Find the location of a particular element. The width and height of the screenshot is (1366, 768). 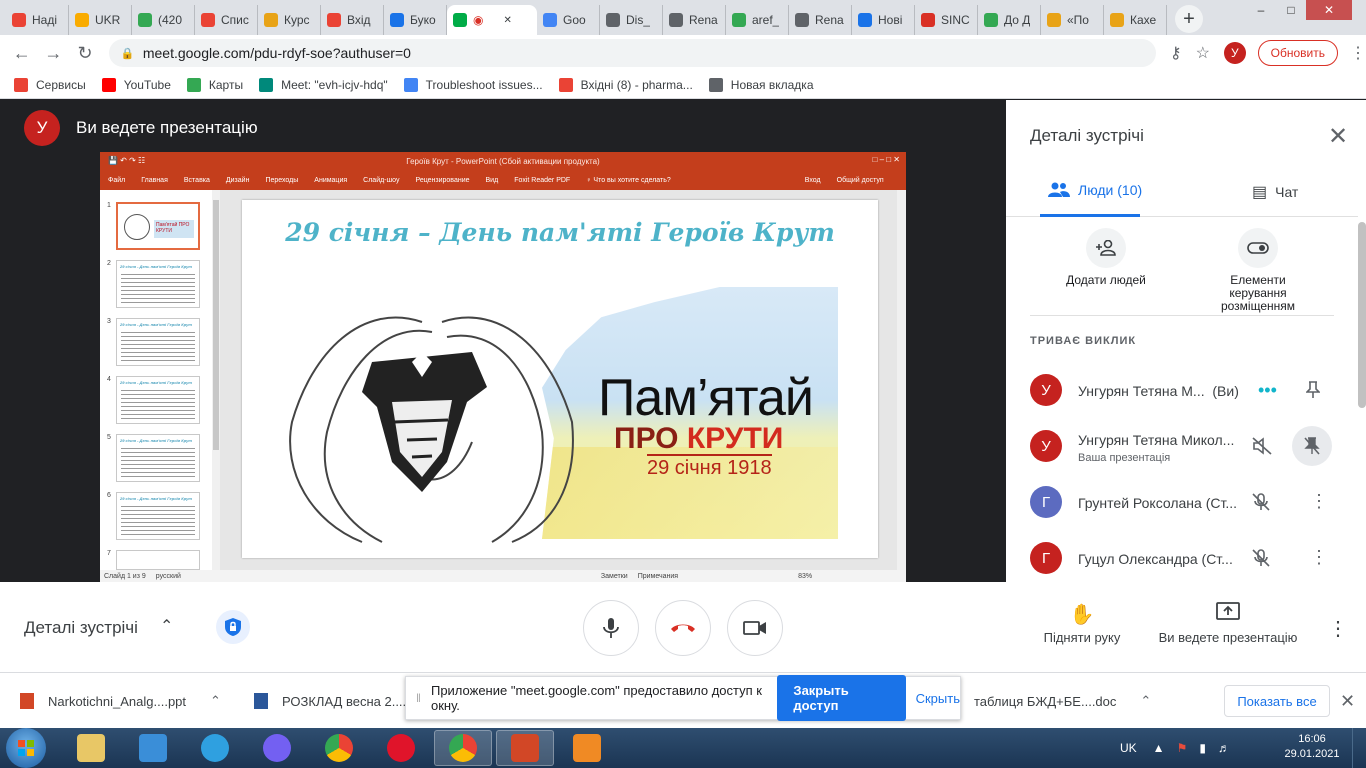

star-icon: ☆ is located at coordinates (1203, 53).